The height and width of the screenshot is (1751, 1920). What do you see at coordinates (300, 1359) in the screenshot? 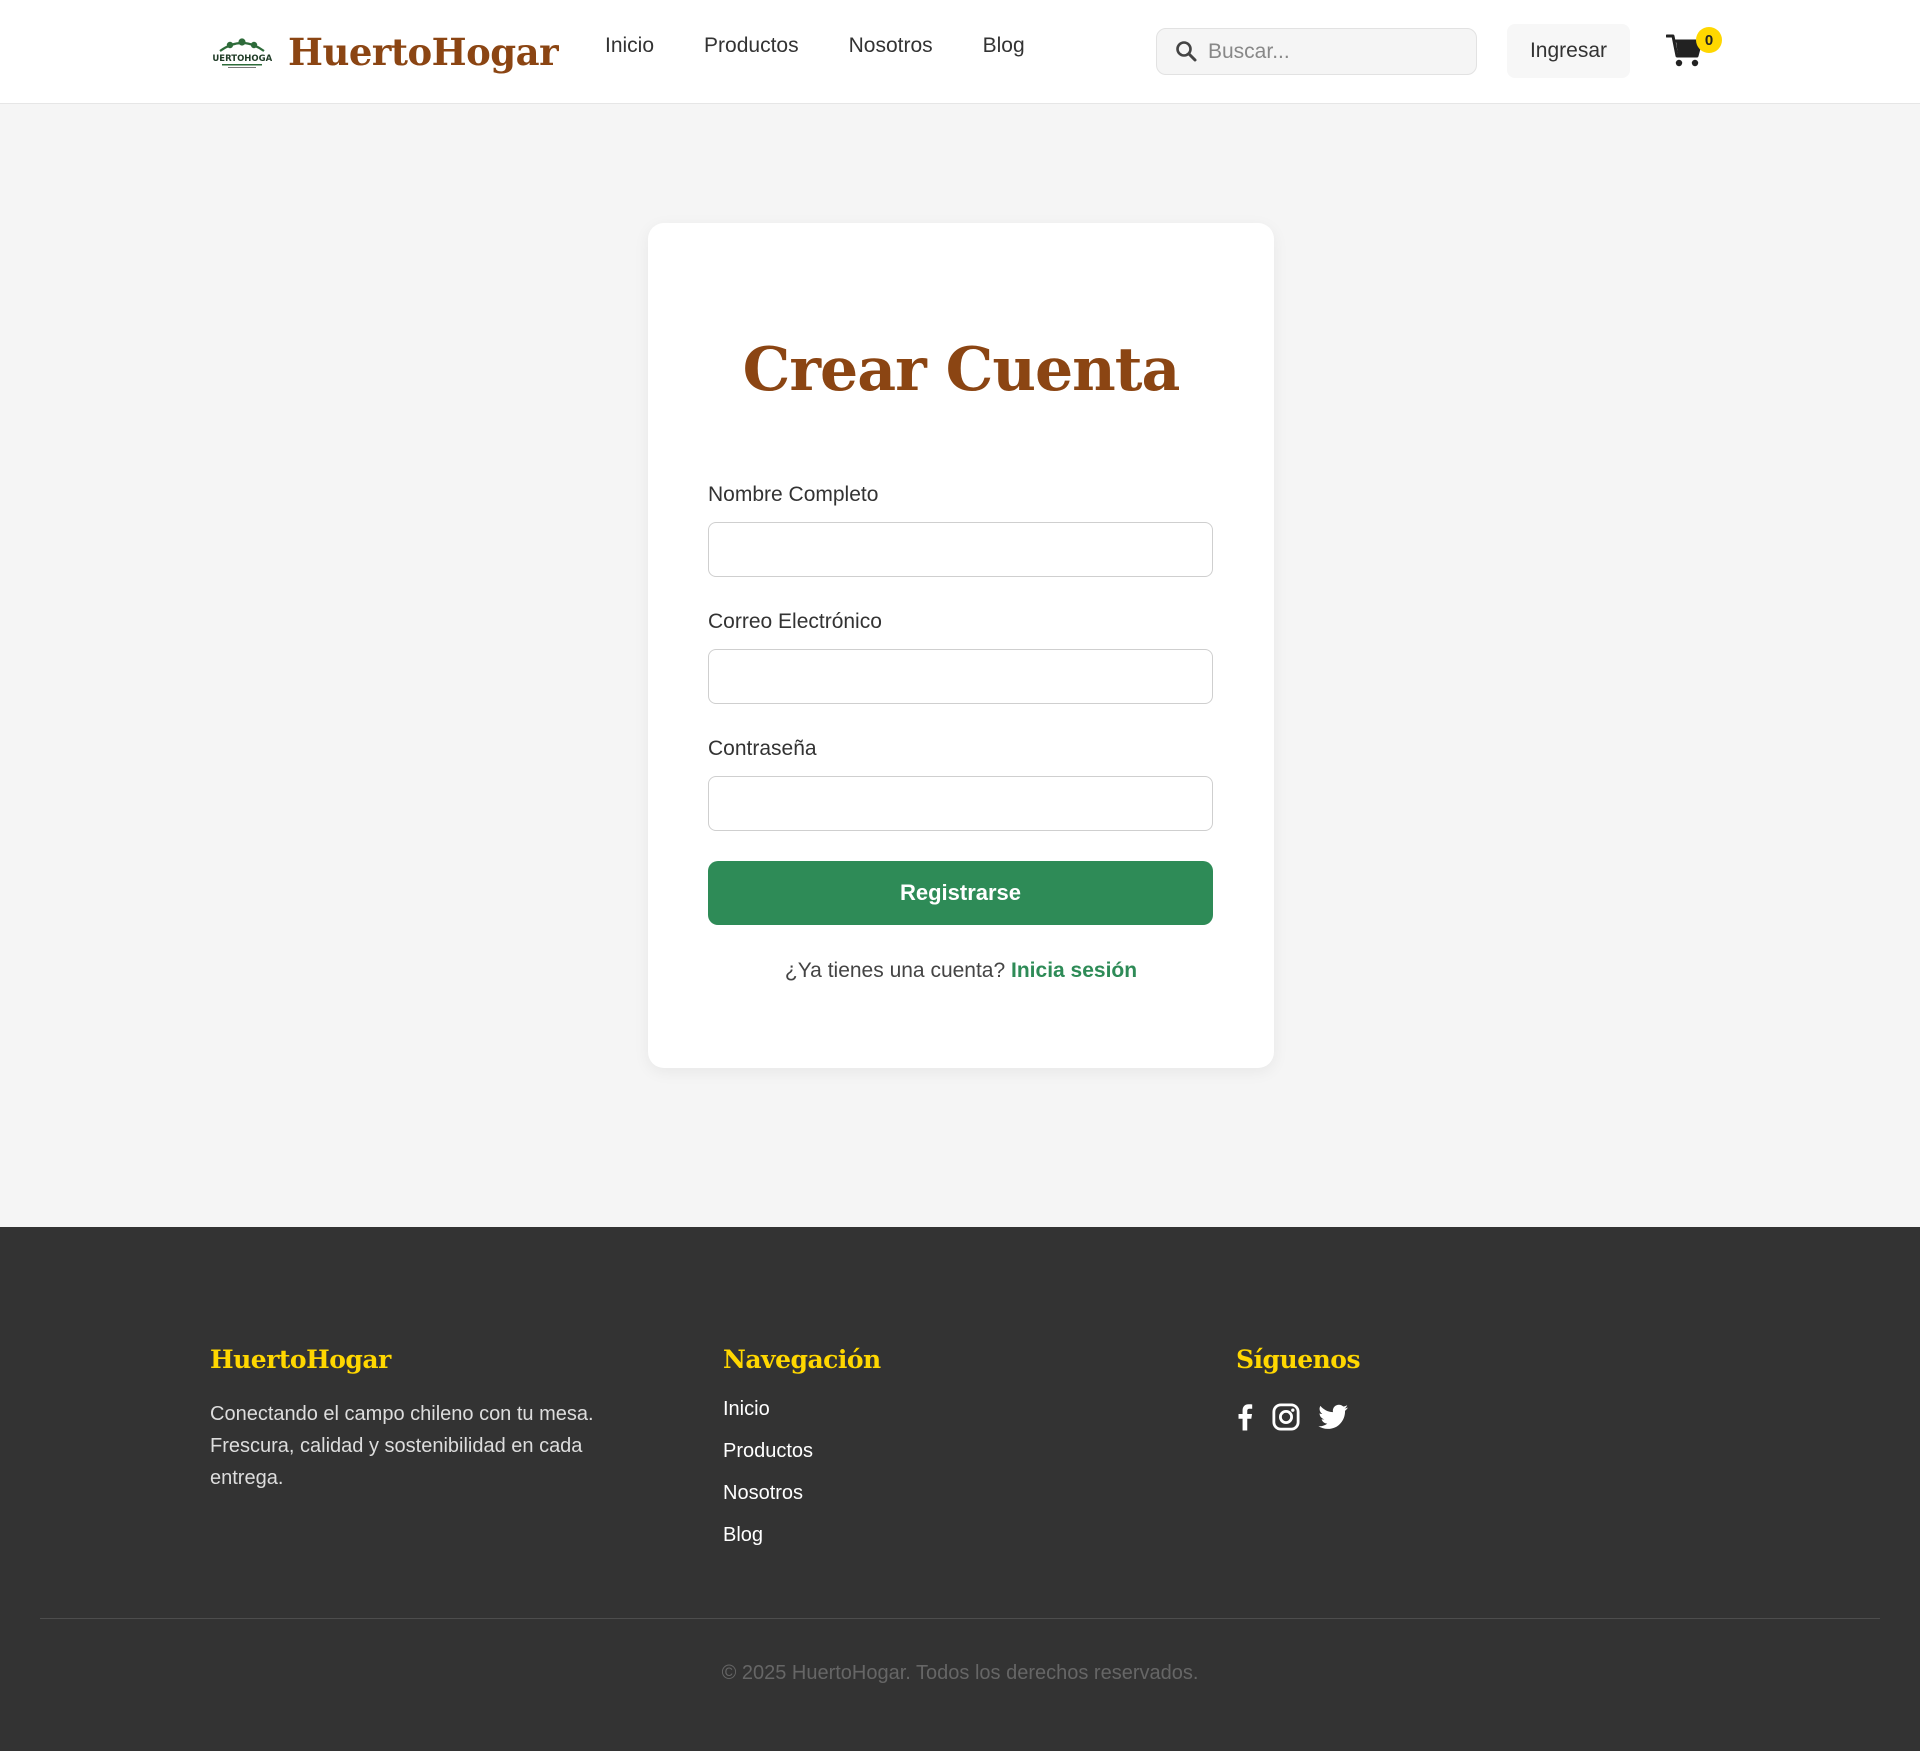
I see `footer-brand-heading: HuertoHogar` at bounding box center [300, 1359].